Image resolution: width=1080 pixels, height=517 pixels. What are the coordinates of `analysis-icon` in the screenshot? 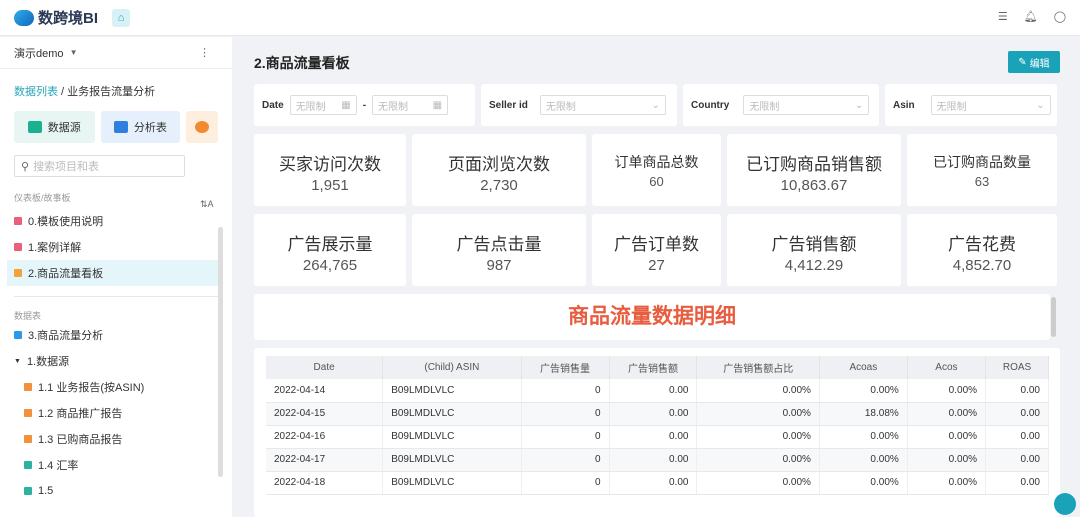 It's located at (120, 127).